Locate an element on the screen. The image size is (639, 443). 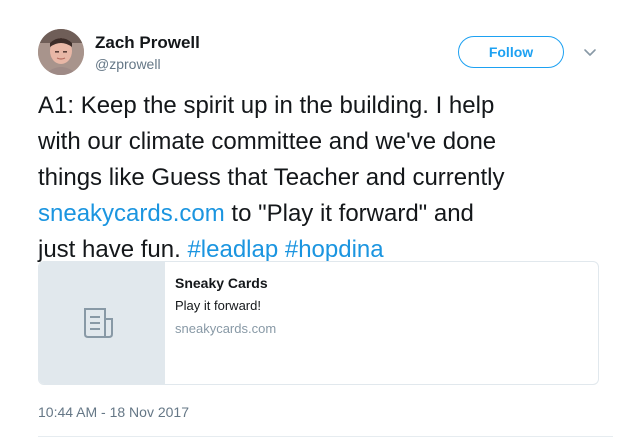
divider is located at coordinates (325, 436).